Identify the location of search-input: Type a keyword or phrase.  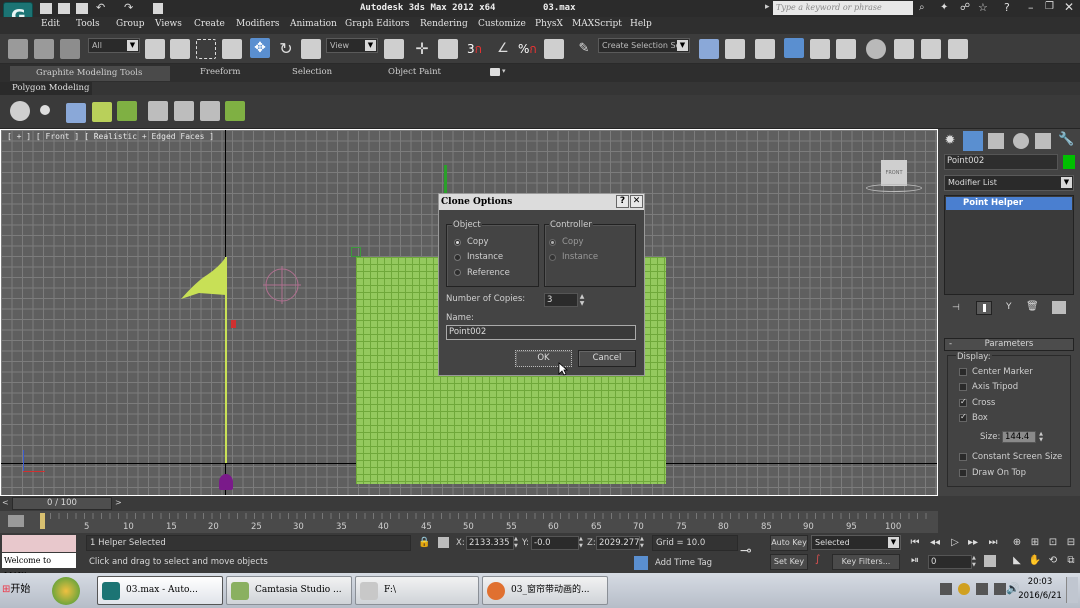
(843, 8).